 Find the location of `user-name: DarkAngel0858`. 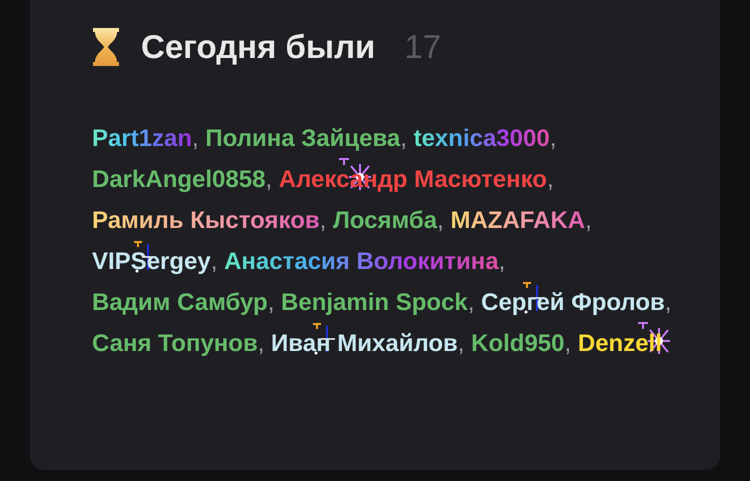

user-name: DarkAngel0858 is located at coordinates (179, 179).